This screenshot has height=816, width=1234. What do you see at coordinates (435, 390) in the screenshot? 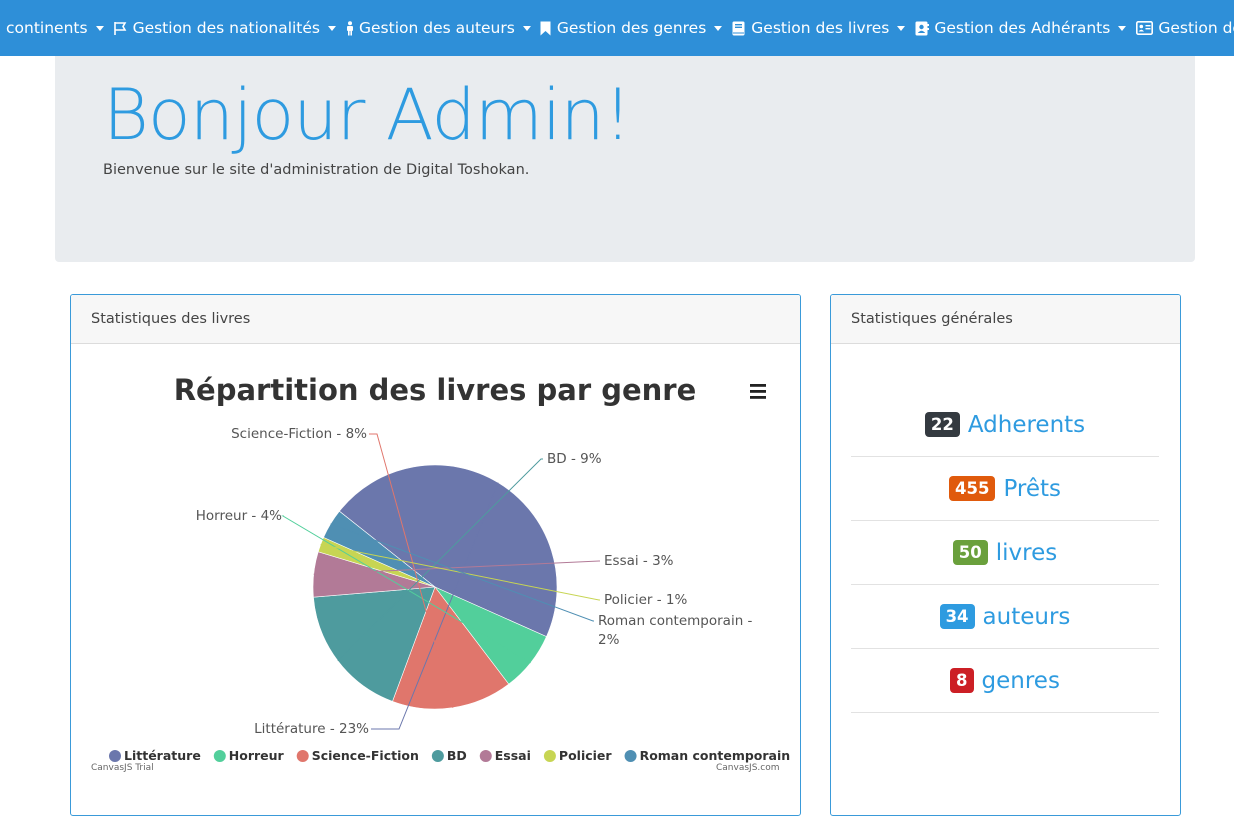
I see `chart-title: Répartition des livres par genre` at bounding box center [435, 390].